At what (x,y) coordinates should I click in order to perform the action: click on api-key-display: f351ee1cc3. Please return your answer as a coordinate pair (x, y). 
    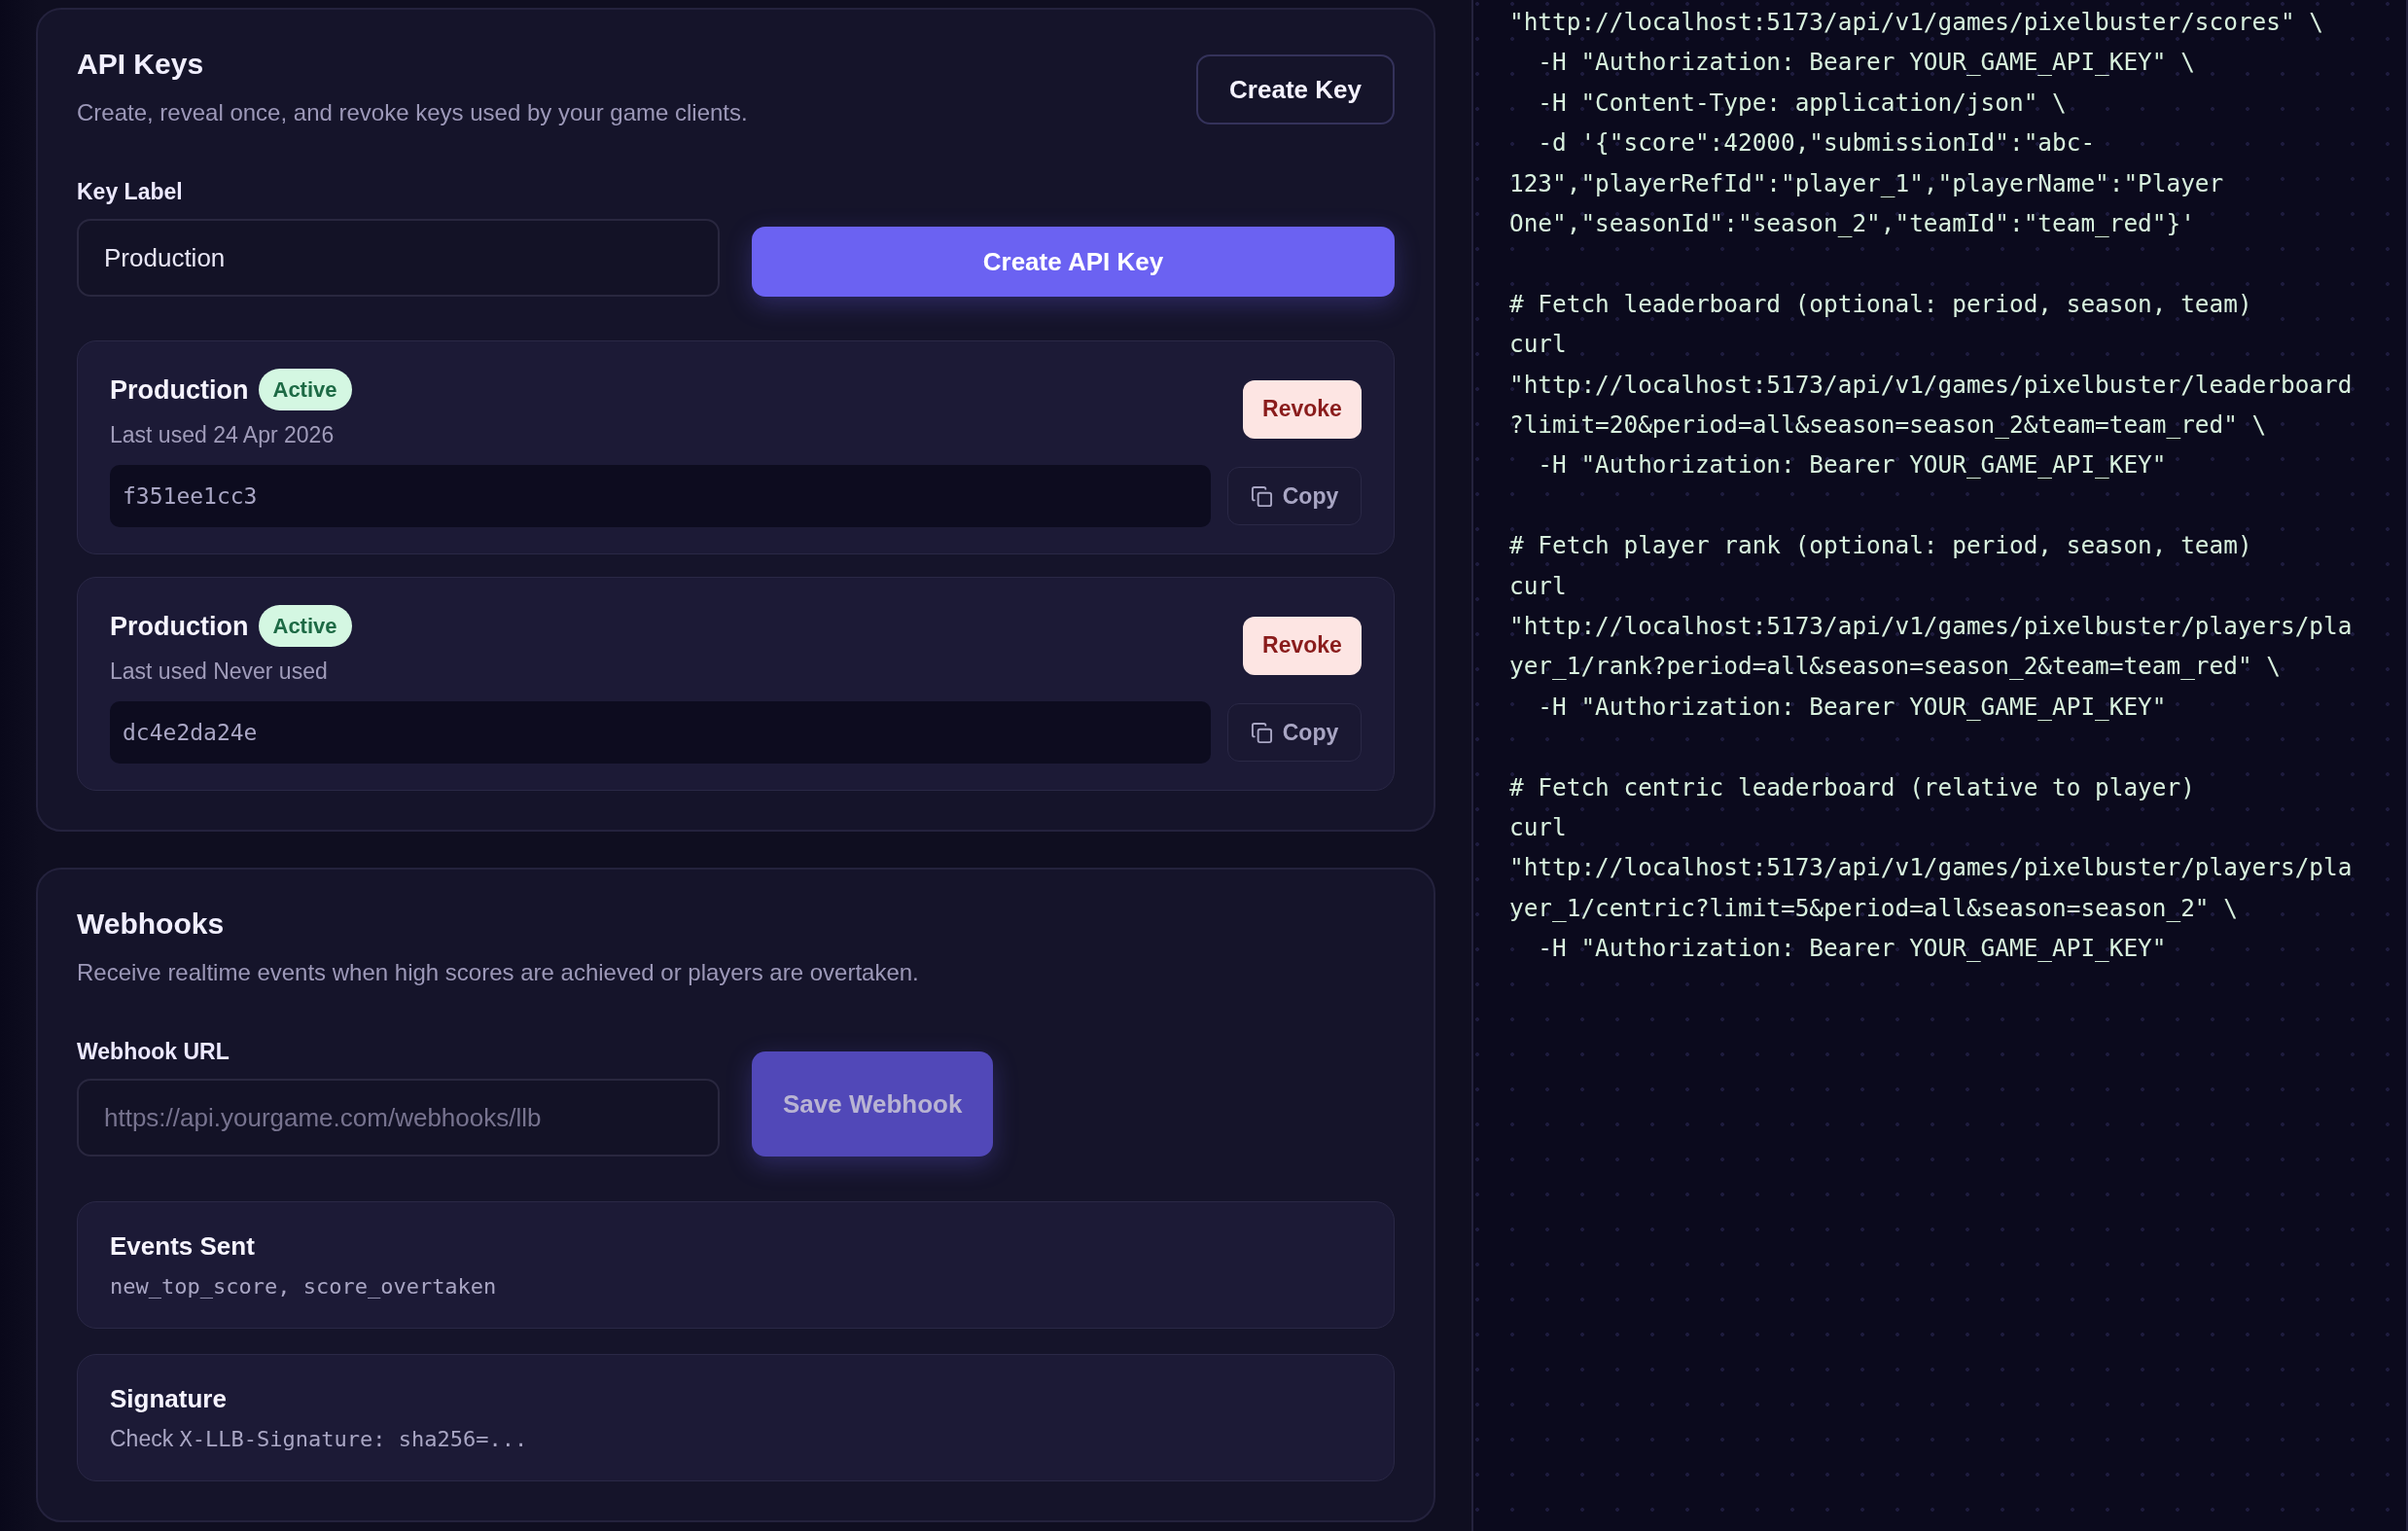
    Looking at the image, I should click on (660, 496).